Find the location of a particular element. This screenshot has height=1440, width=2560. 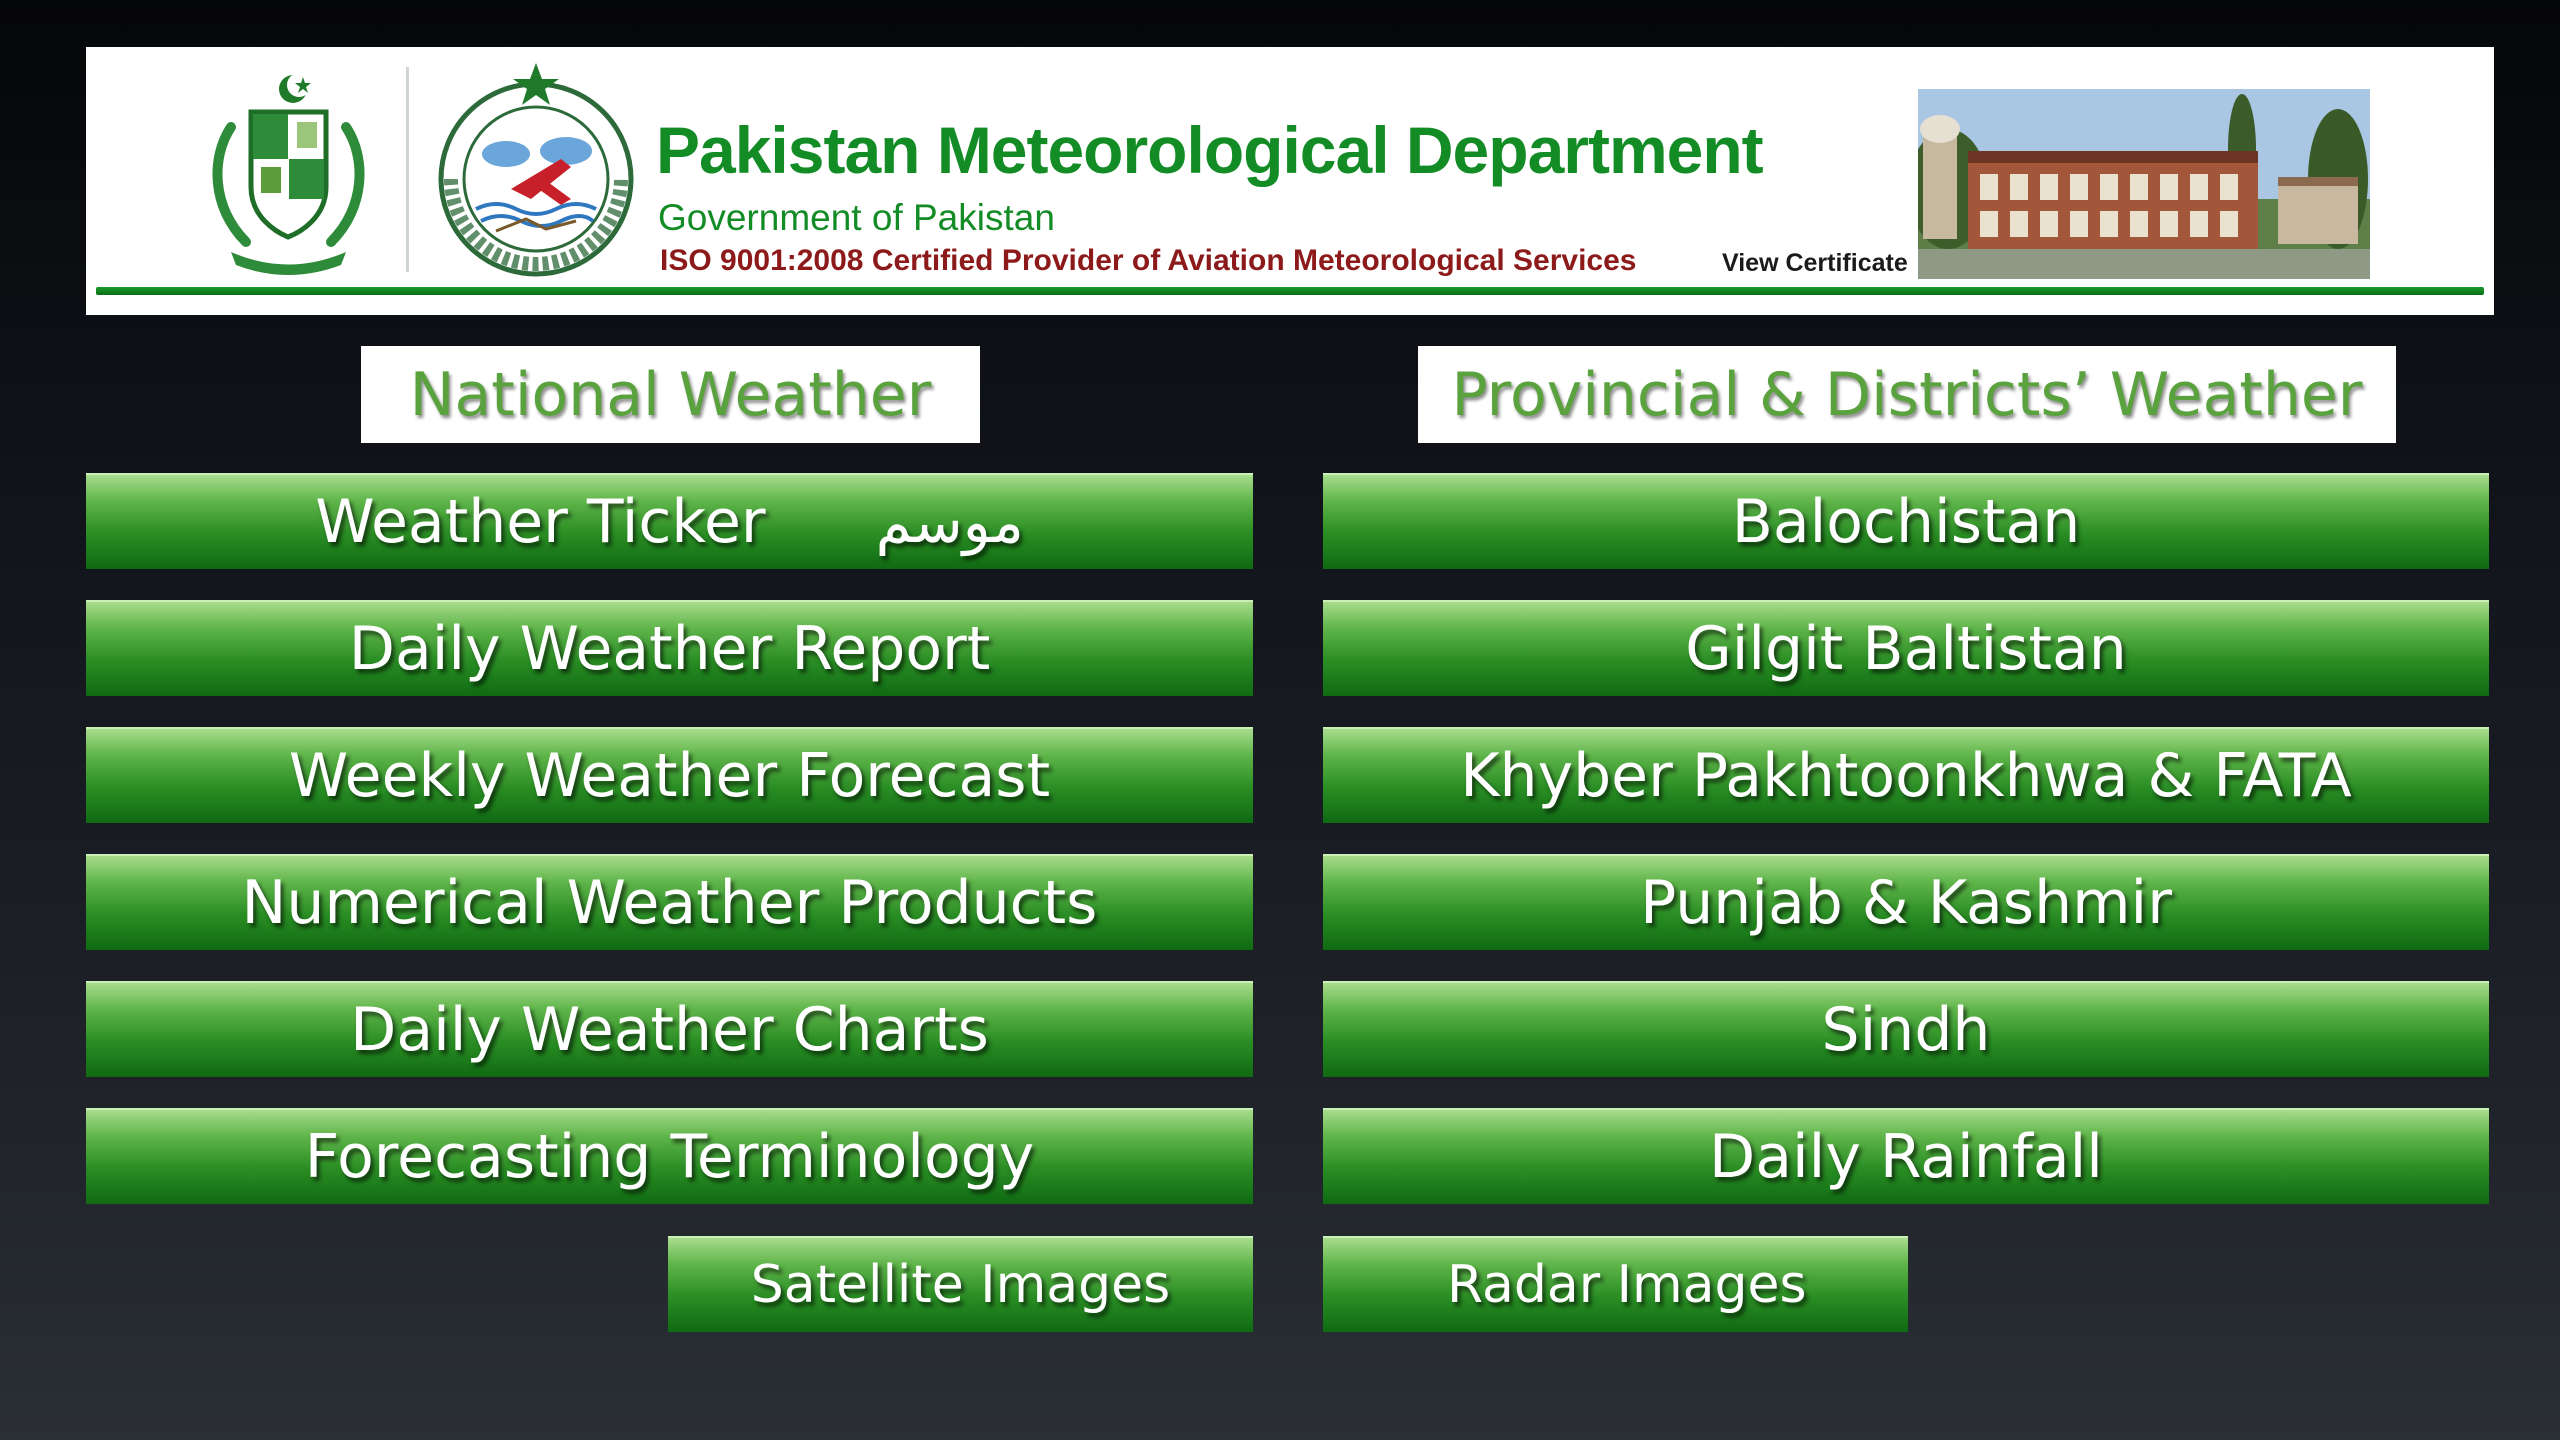

view-certificate-link: View Certificate is located at coordinates (1815, 263).